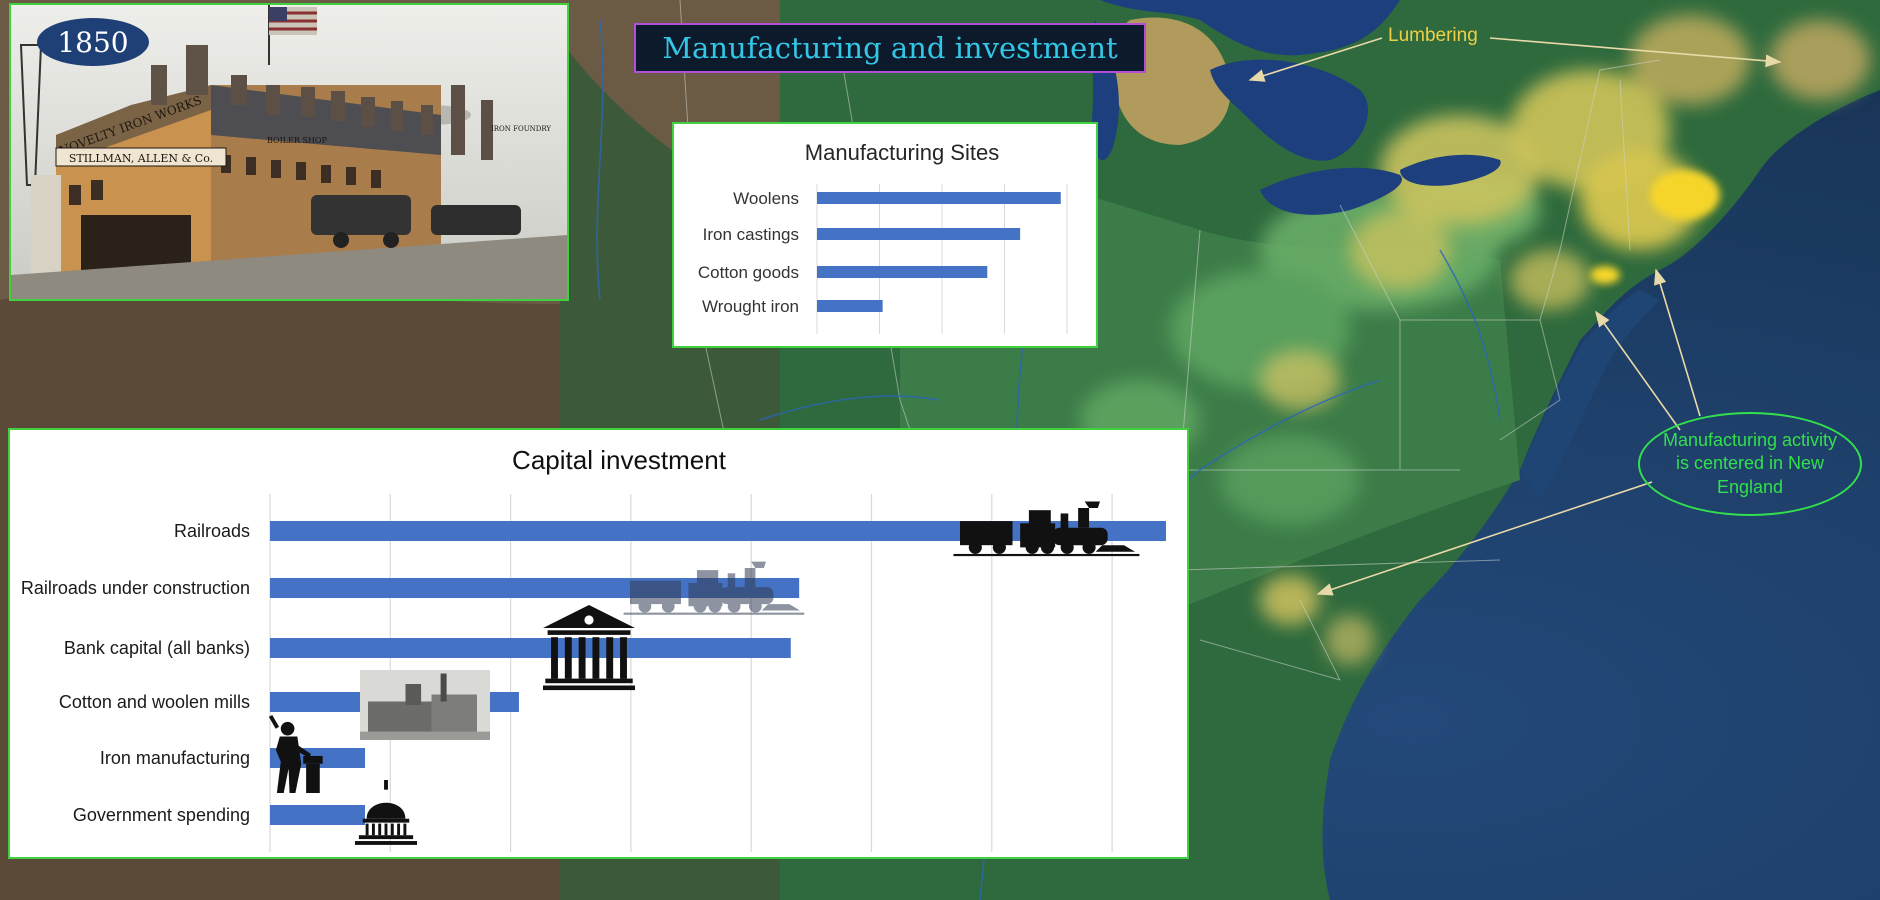 The image size is (1880, 900). What do you see at coordinates (619, 460) in the screenshot?
I see `capital-chart-title: Capital investment` at bounding box center [619, 460].